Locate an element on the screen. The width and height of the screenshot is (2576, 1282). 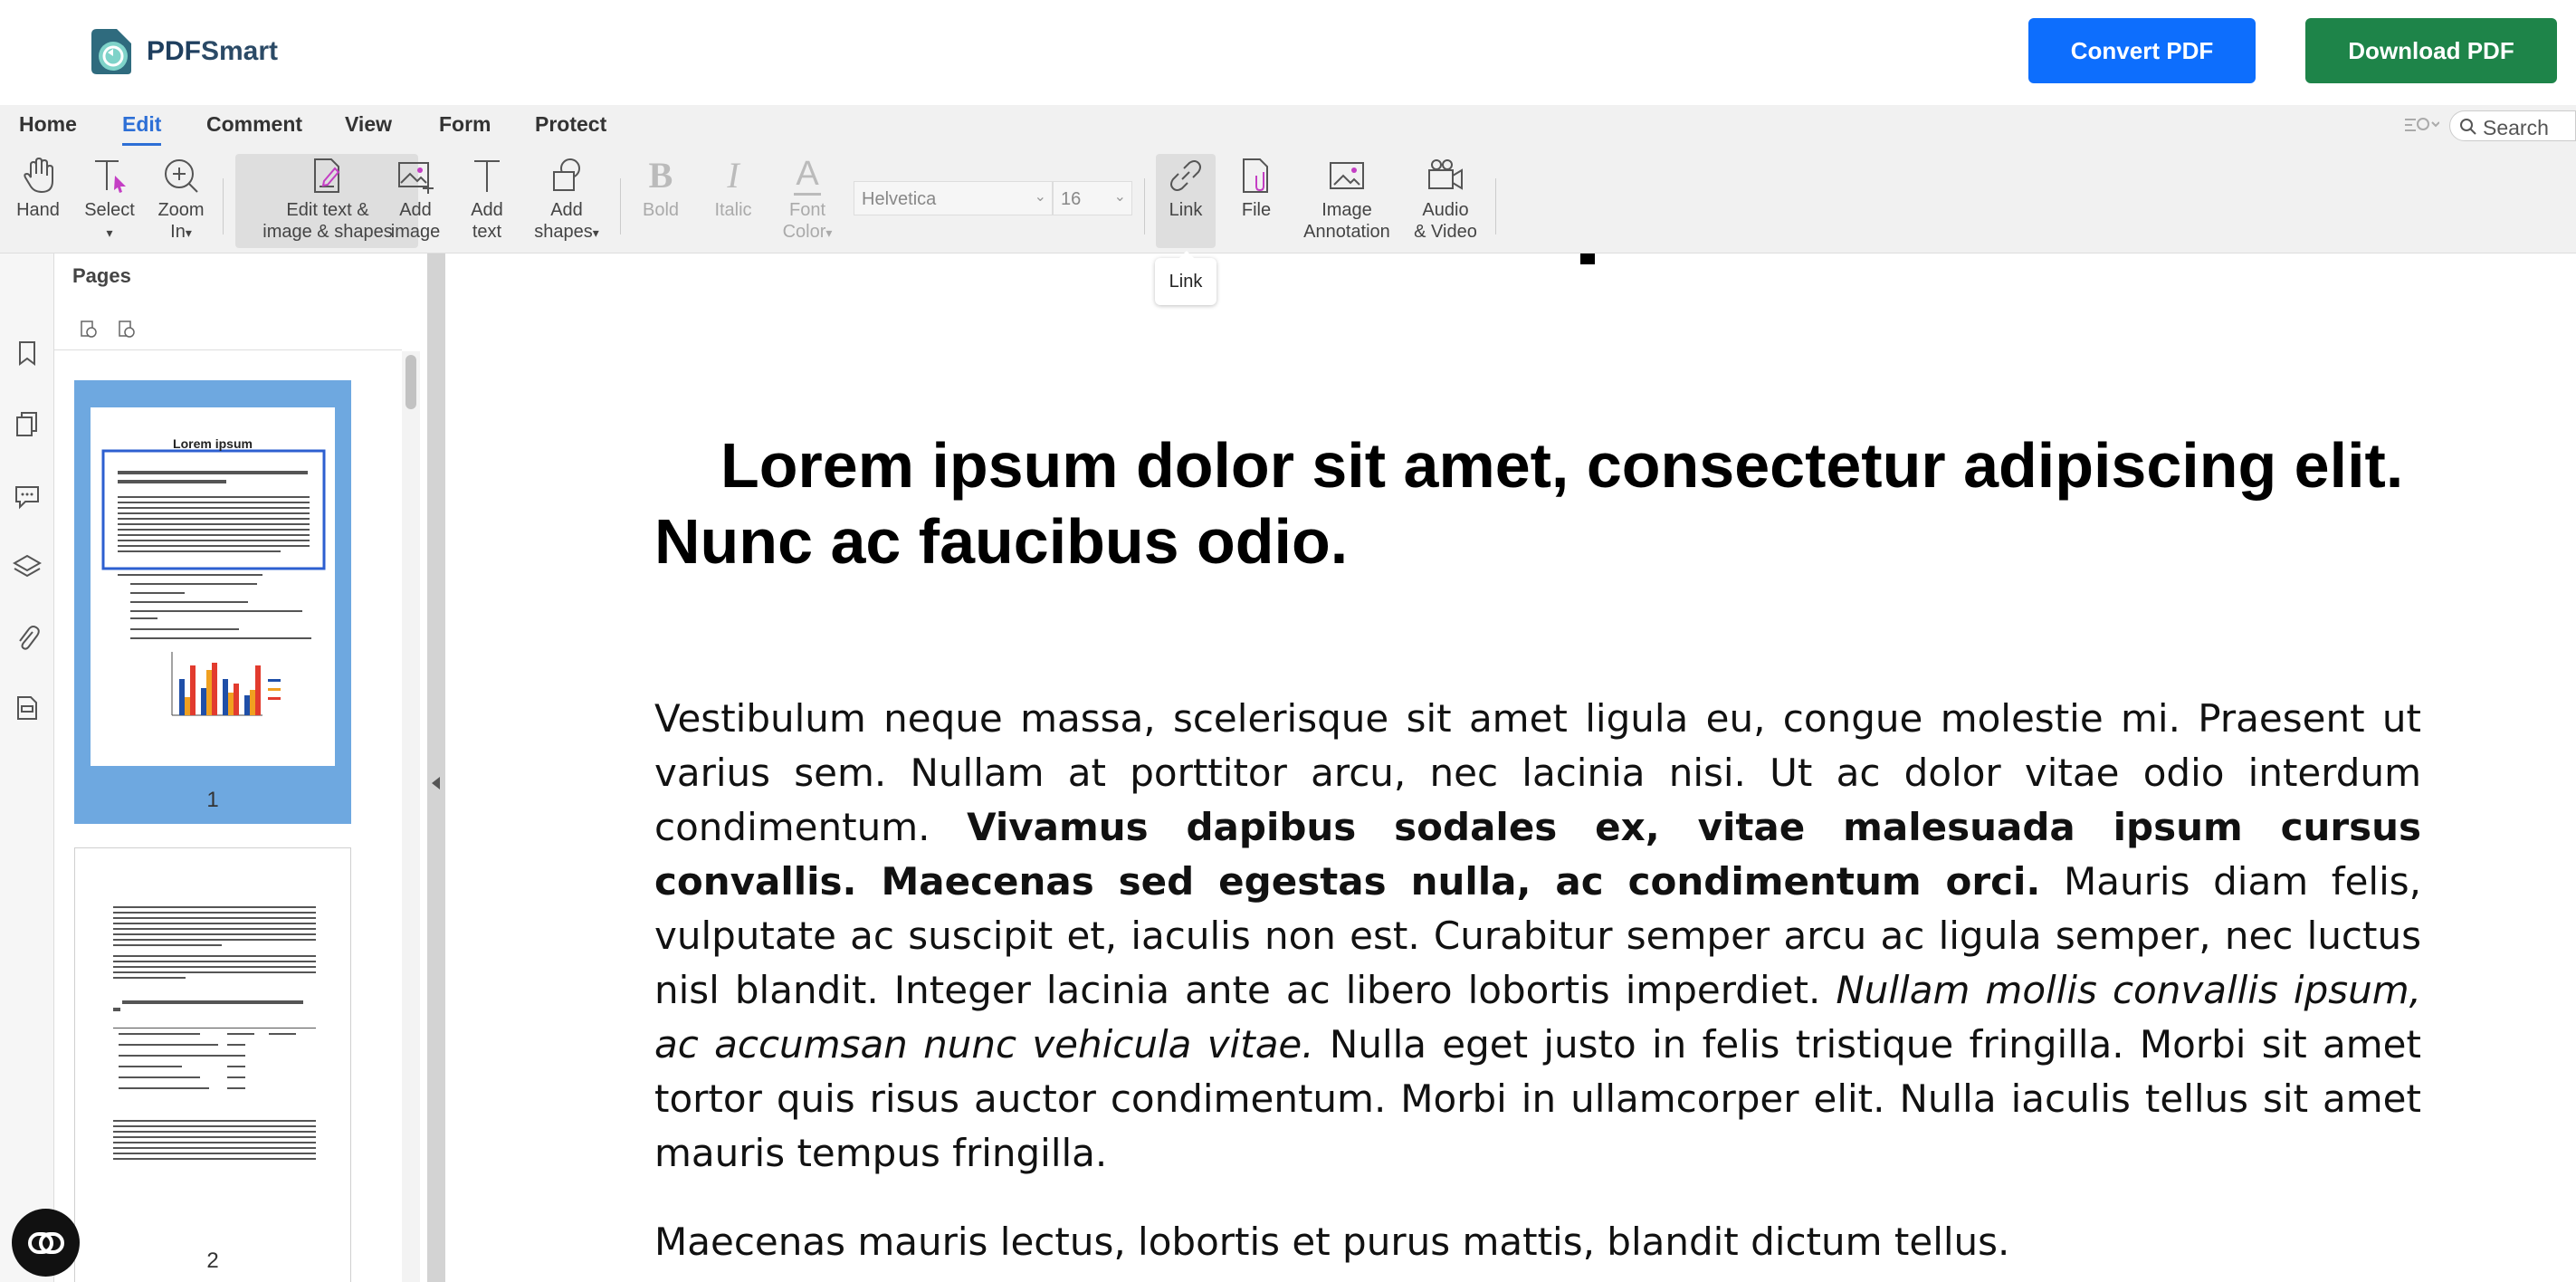
menu-view: View is located at coordinates (368, 124).